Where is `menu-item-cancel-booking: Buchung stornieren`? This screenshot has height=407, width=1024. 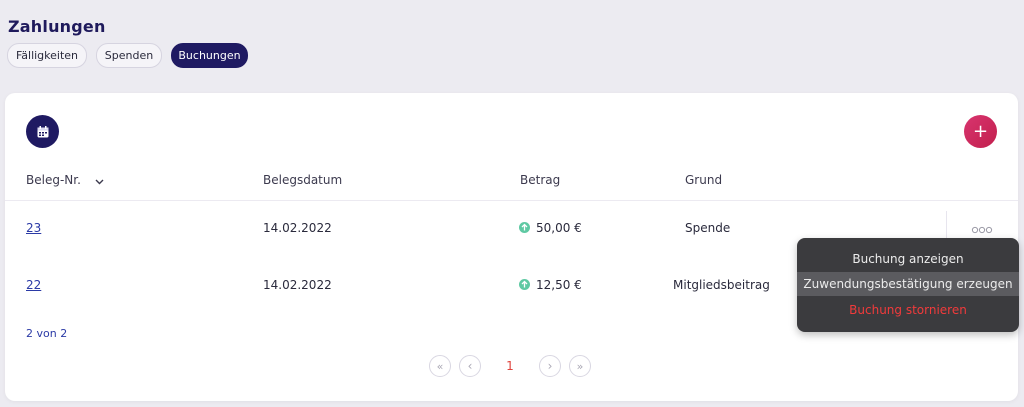
menu-item-cancel-booking: Buchung stornieren is located at coordinates (908, 310).